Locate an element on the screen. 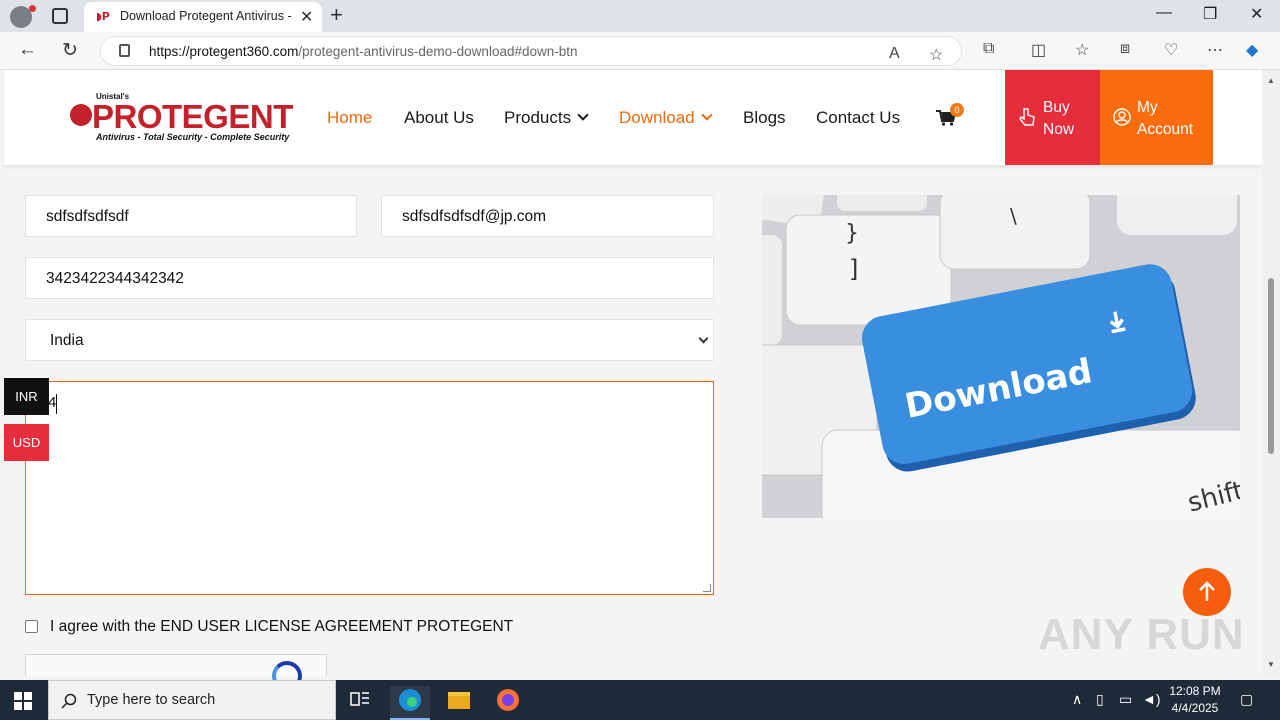 The width and height of the screenshot is (1280, 720). nav-products: Products is located at coordinates (546, 118).